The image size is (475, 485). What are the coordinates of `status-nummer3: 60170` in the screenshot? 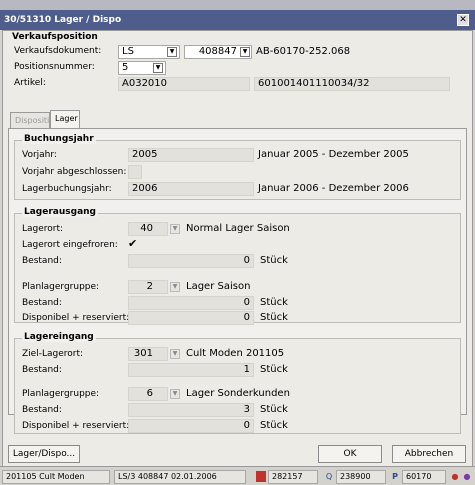 It's located at (424, 477).